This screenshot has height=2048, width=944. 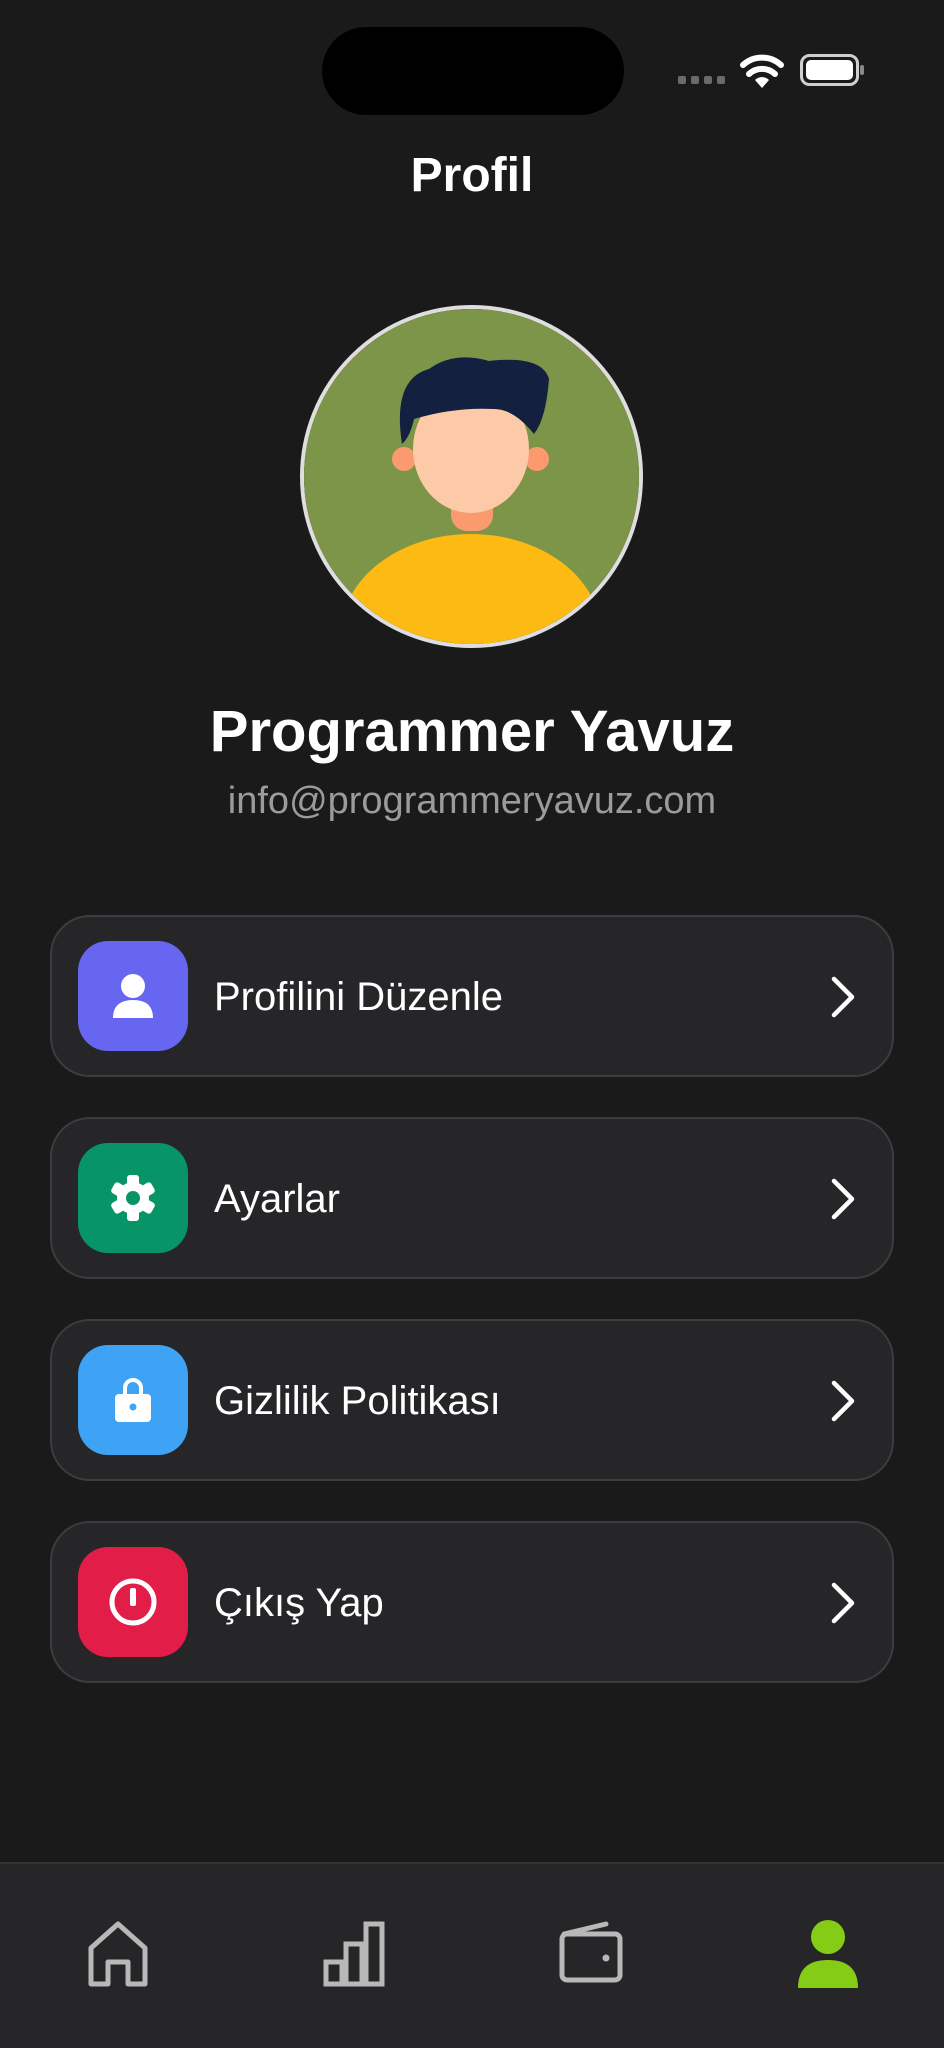 What do you see at coordinates (472, 731) in the screenshot?
I see `user-name: Programmer Yavuz` at bounding box center [472, 731].